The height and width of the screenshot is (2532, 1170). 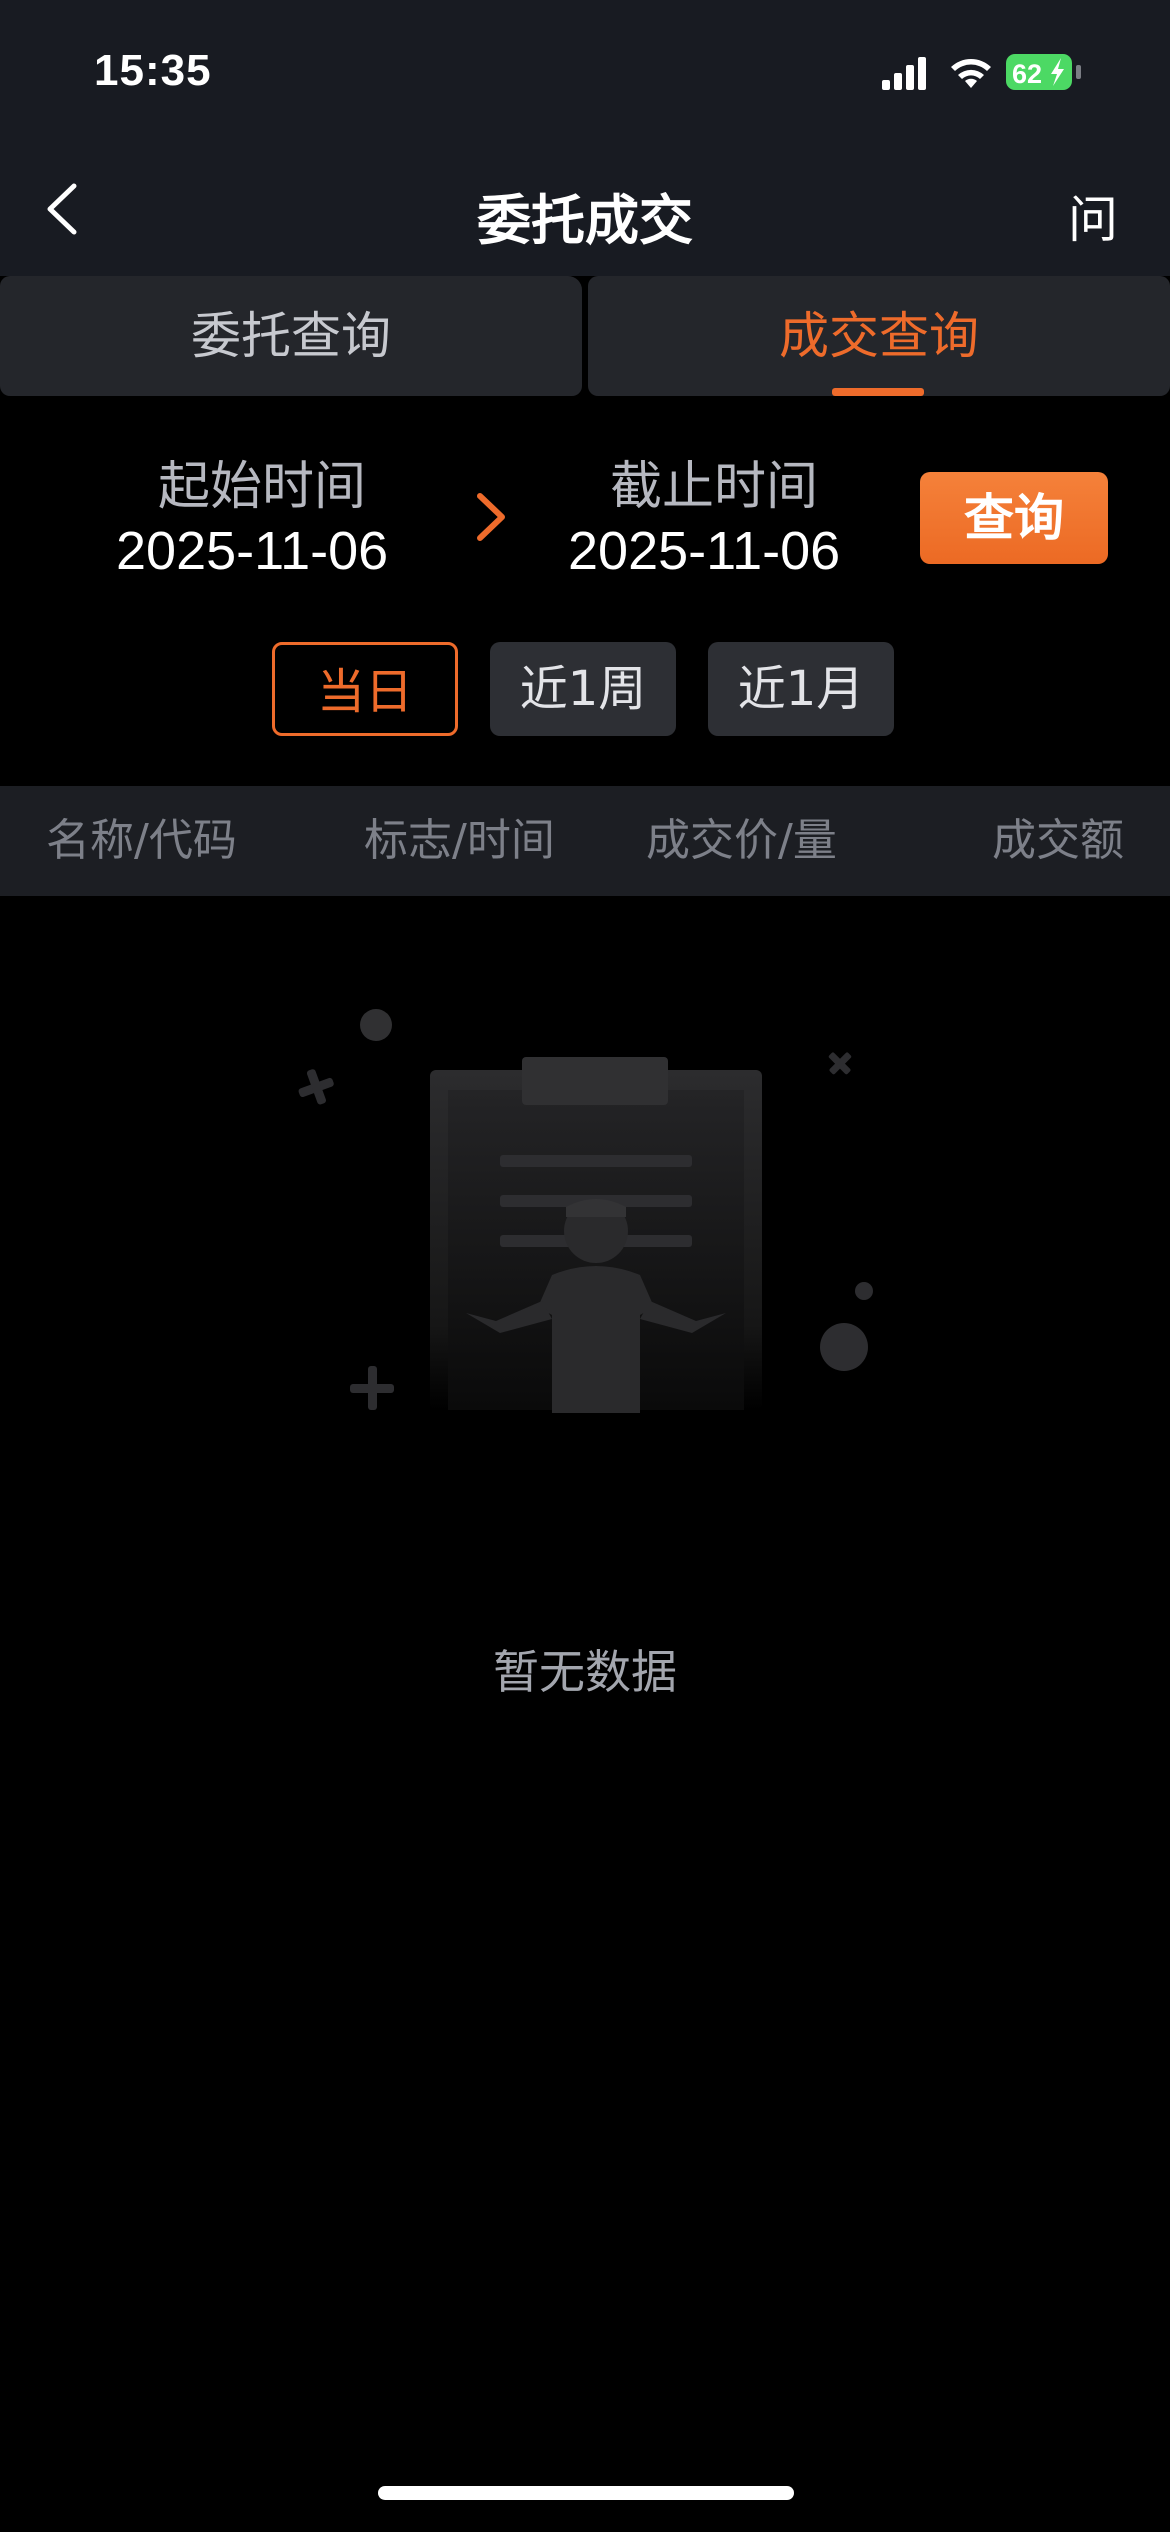 What do you see at coordinates (262, 487) in the screenshot?
I see `start-date-label: 起始时间` at bounding box center [262, 487].